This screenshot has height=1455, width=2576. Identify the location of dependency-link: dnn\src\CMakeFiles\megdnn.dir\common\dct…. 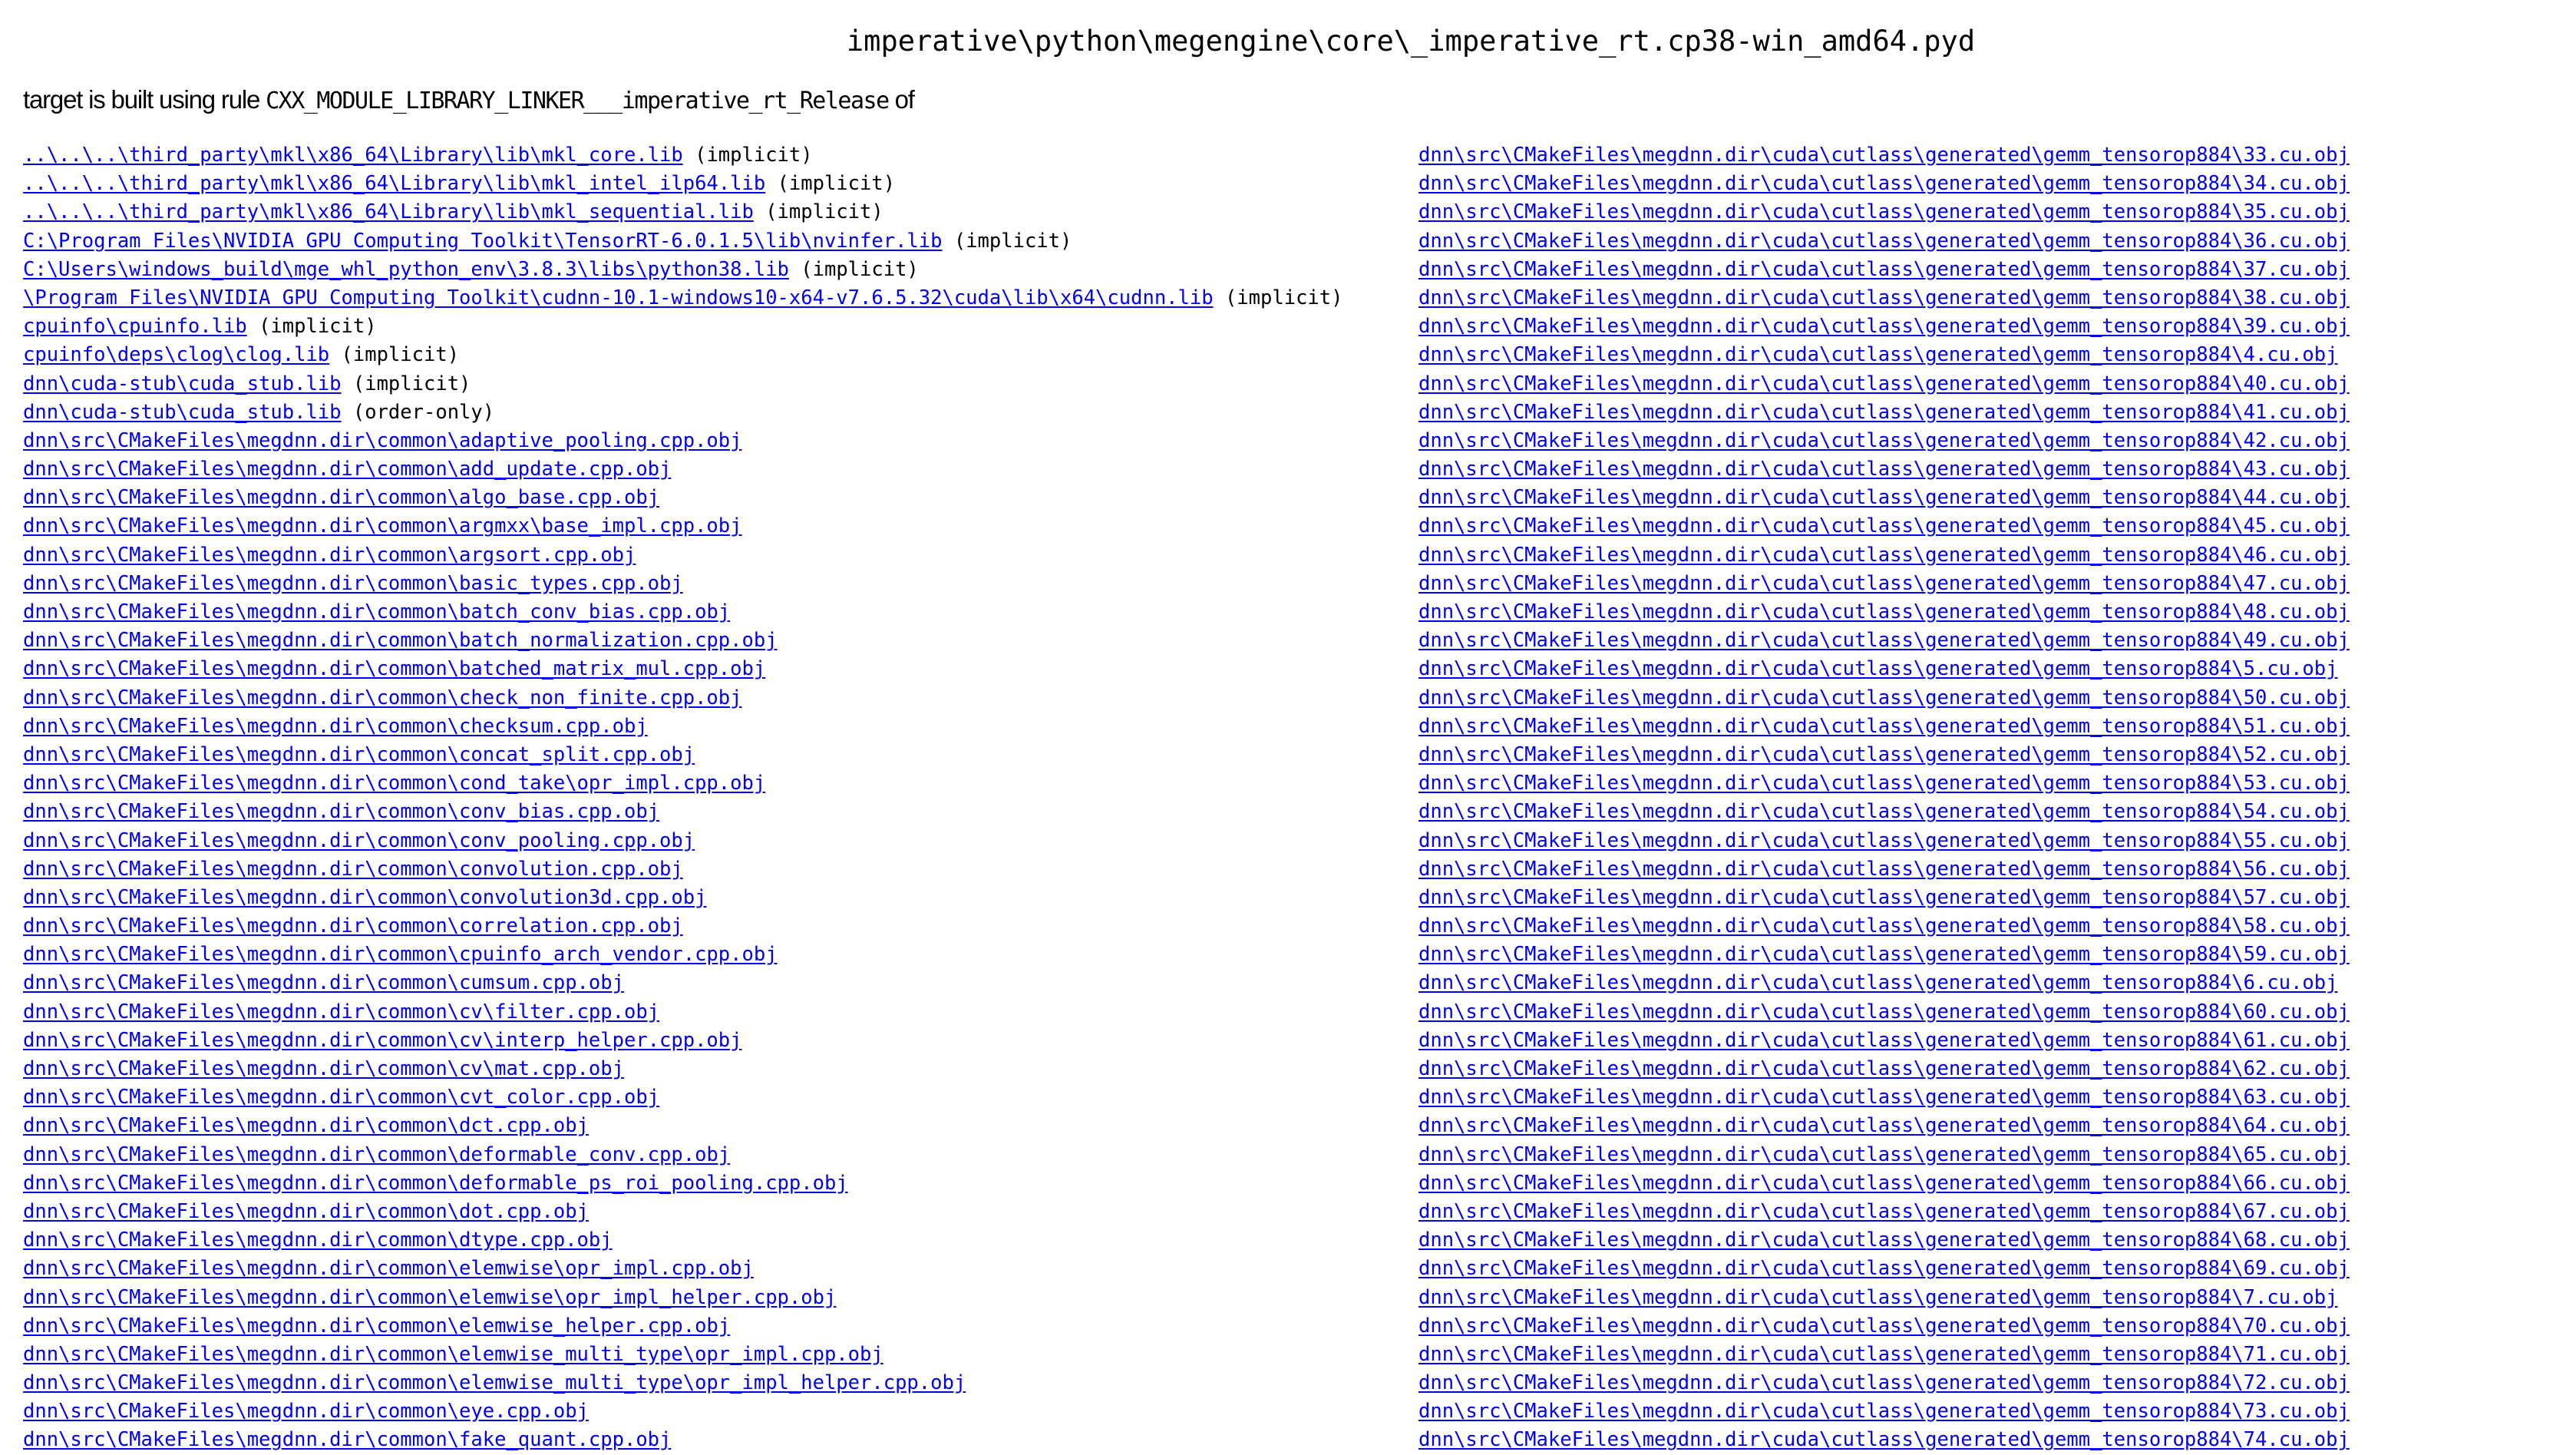
(306, 1125).